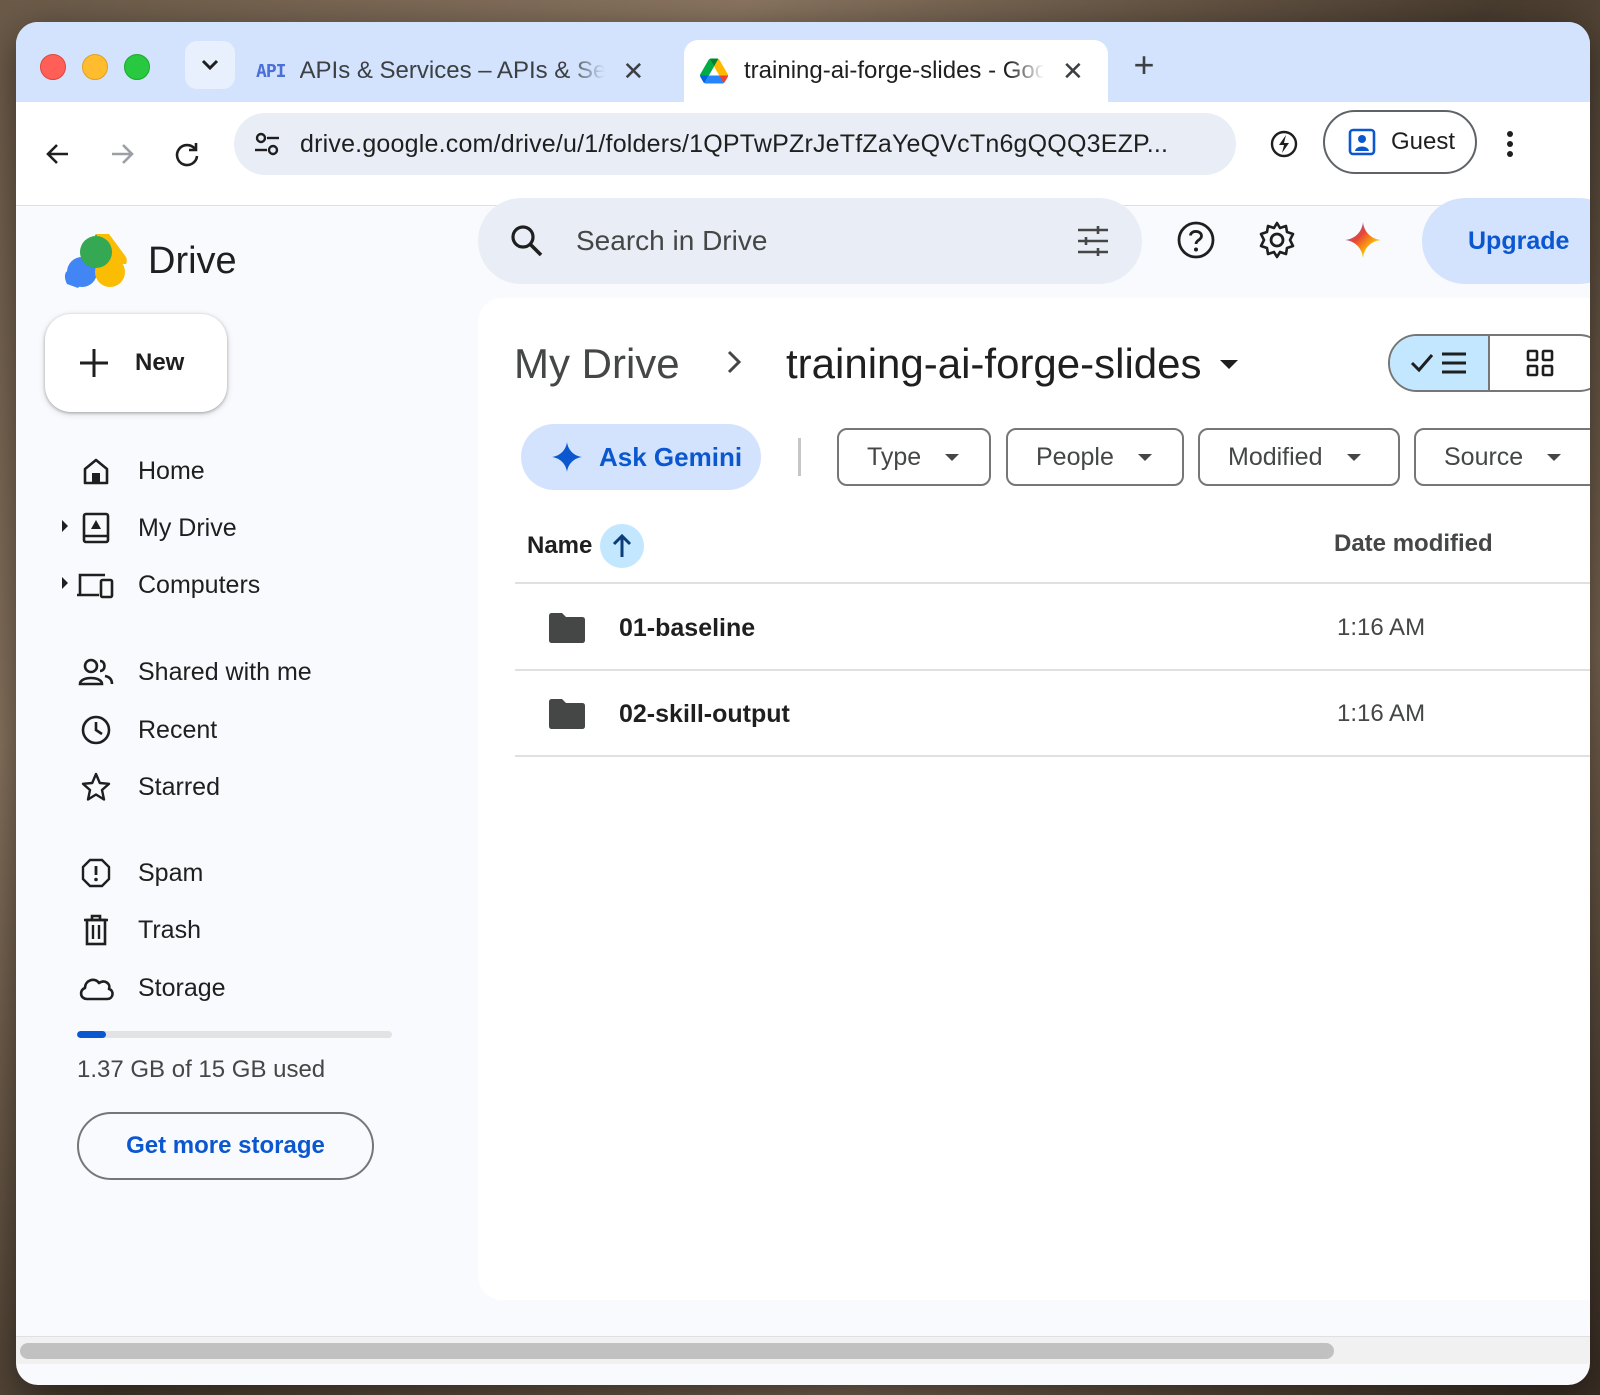 This screenshot has width=1600, height=1395. Describe the element at coordinates (148, 787) in the screenshot. I see `sidebar-item-starred: Starred` at that location.